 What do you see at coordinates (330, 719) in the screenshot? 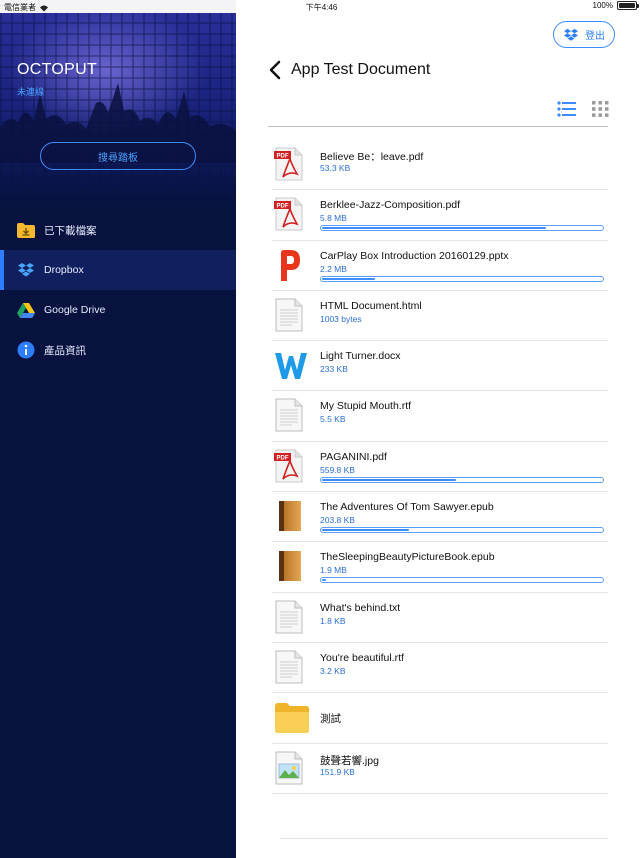
I see `file-name: 測試` at bounding box center [330, 719].